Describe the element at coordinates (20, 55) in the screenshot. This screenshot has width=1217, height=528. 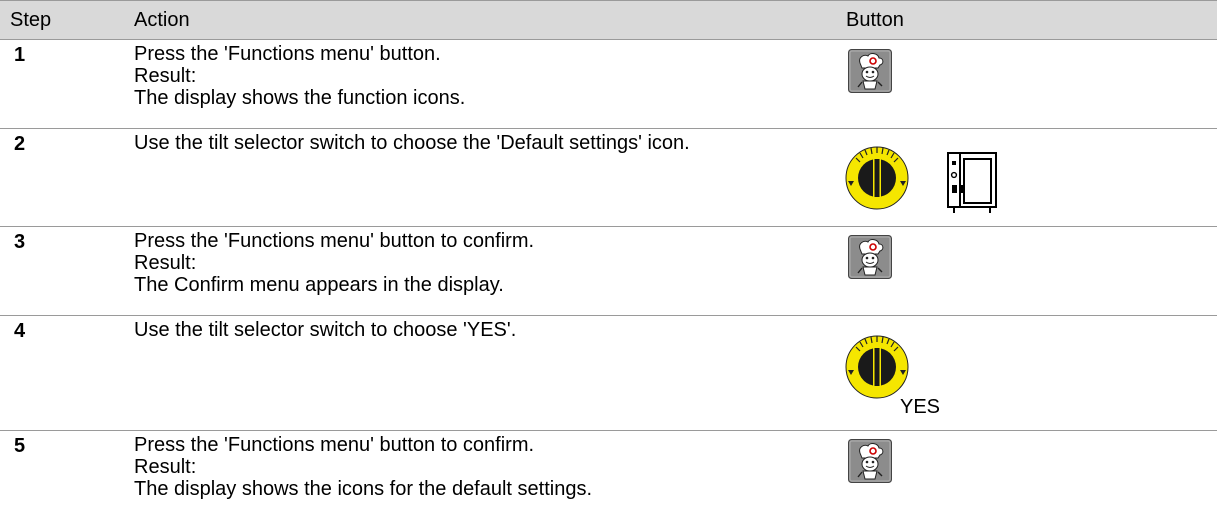
I see `step-number: 1` at that location.